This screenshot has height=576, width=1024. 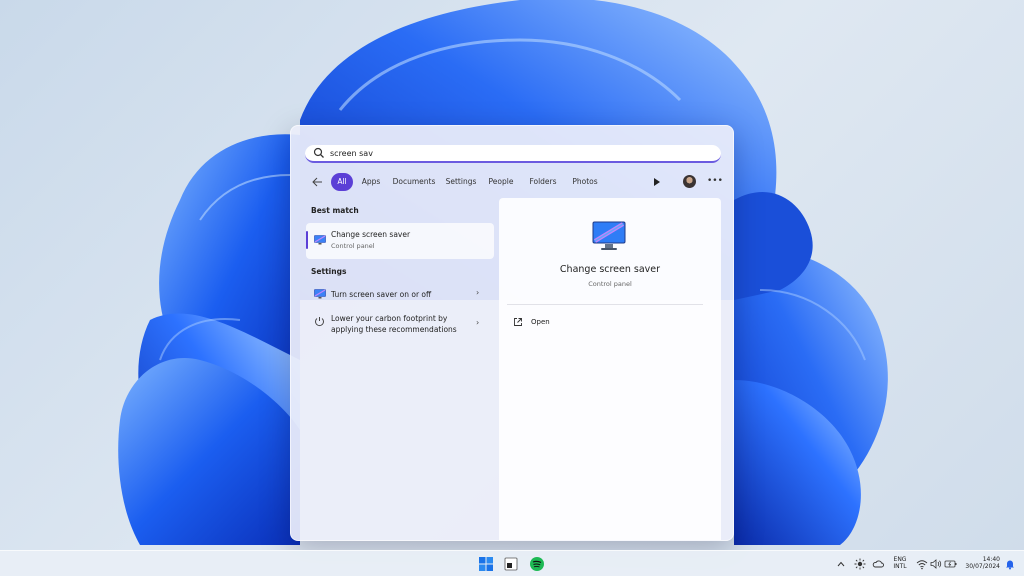 What do you see at coordinates (936, 564) in the screenshot?
I see `volume-icon` at bounding box center [936, 564].